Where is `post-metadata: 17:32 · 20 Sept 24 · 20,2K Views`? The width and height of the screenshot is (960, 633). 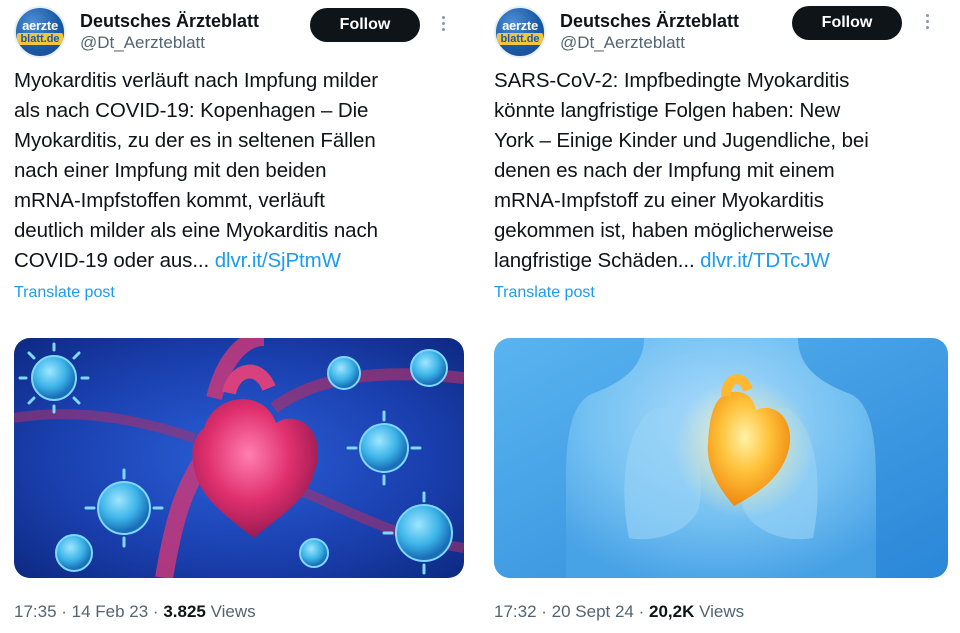 post-metadata: 17:32 · 20 Sept 24 · 20,2K Views is located at coordinates (619, 612).